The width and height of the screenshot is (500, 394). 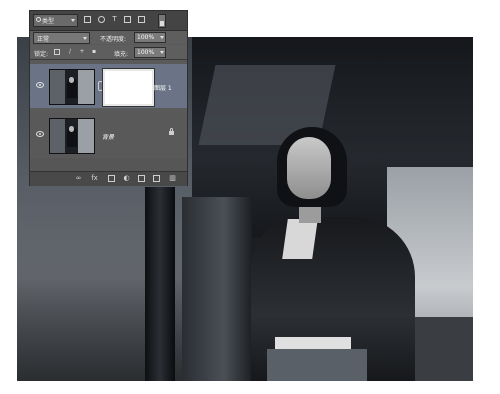 I want to click on type-filter-icon: T, so click(x=114, y=19).